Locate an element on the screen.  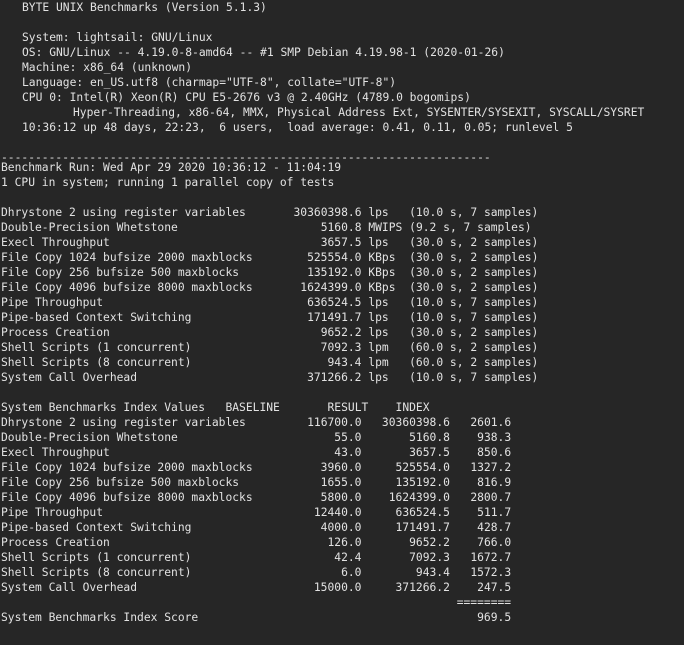
machine-line: Machine: x86_64 (unknown) is located at coordinates (107, 67).